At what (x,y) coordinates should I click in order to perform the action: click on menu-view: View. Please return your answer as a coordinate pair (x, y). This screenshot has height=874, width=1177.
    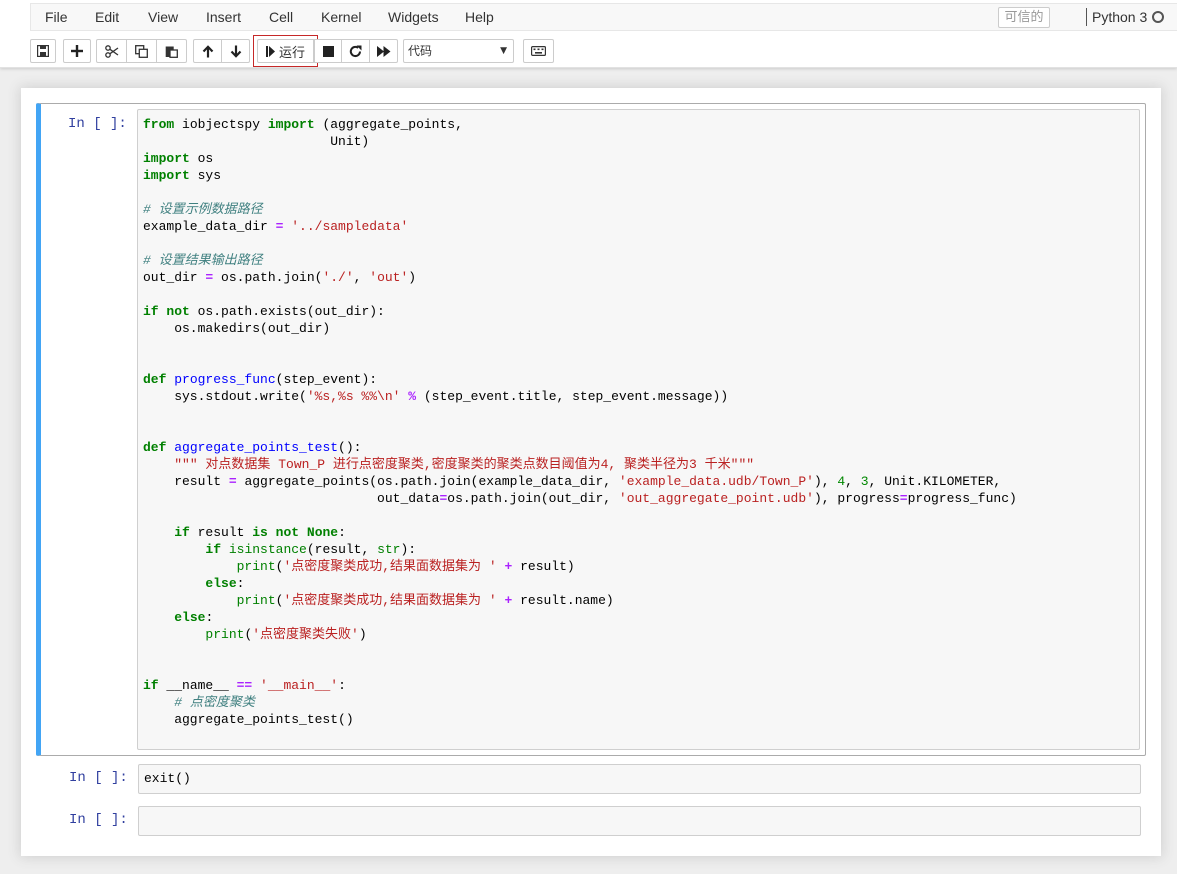
    Looking at the image, I should click on (163, 17).